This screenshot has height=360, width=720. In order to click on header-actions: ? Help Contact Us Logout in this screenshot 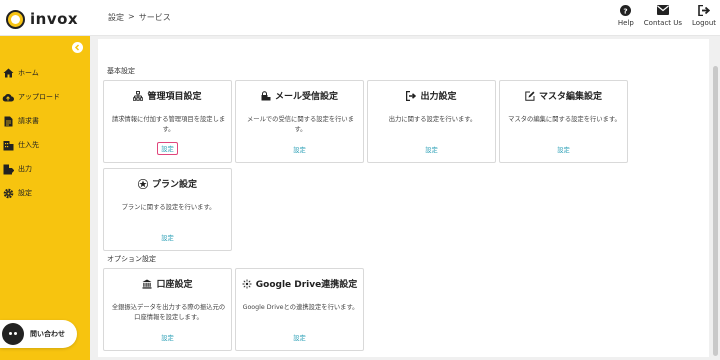, I will do `click(667, 15)`.